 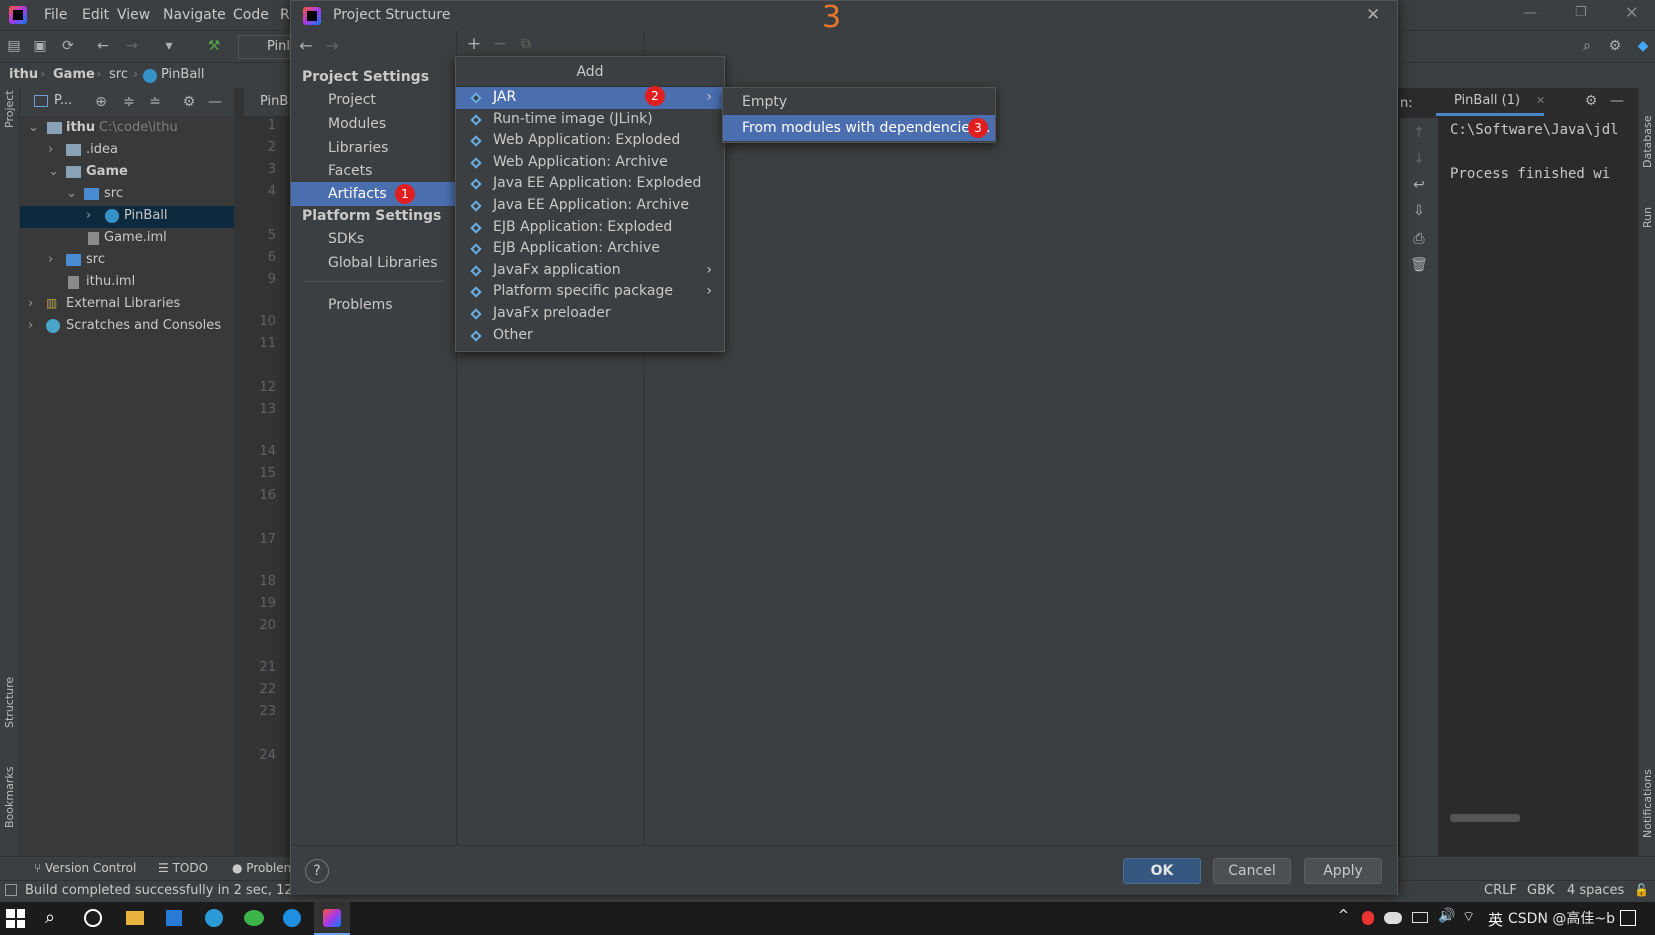 What do you see at coordinates (189, 102) in the screenshot?
I see `panel-gear-icon: ⚙` at bounding box center [189, 102].